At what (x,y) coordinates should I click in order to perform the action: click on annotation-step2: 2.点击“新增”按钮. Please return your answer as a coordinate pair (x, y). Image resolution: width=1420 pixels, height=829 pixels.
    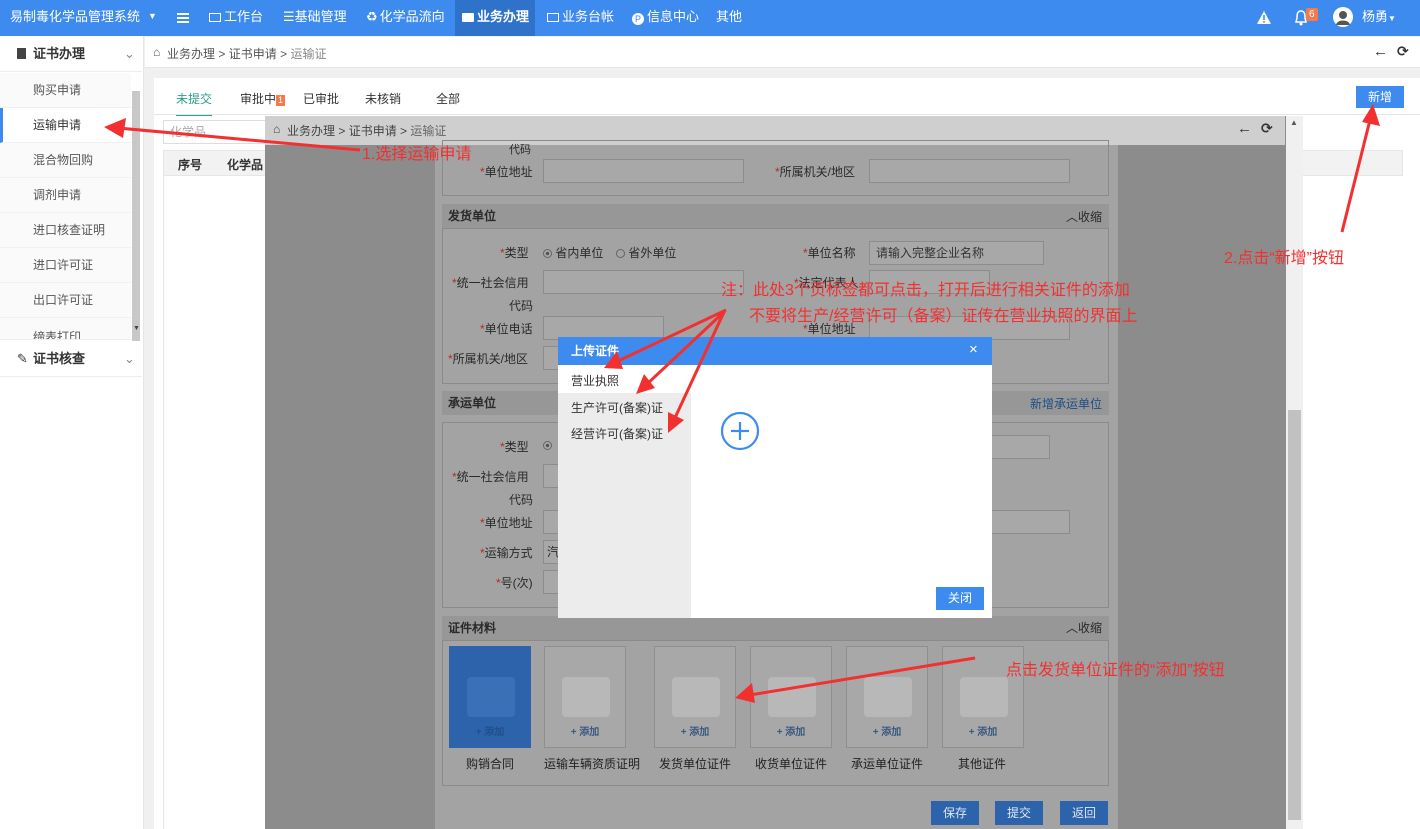
    Looking at the image, I should click on (1284, 258).